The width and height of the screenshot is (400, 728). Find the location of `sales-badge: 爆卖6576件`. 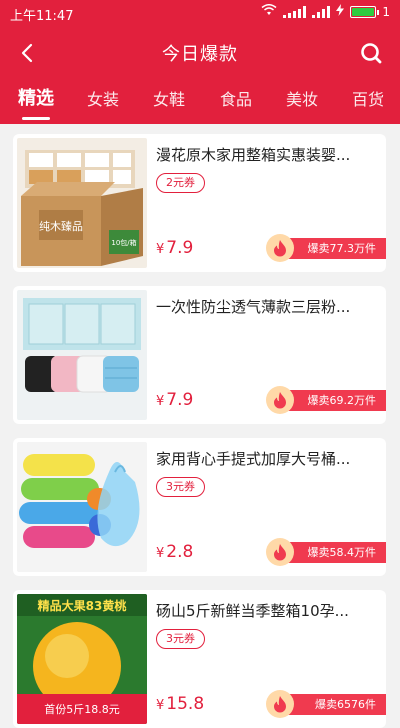

sales-badge: 爆卖6576件 is located at coordinates (326, 704).